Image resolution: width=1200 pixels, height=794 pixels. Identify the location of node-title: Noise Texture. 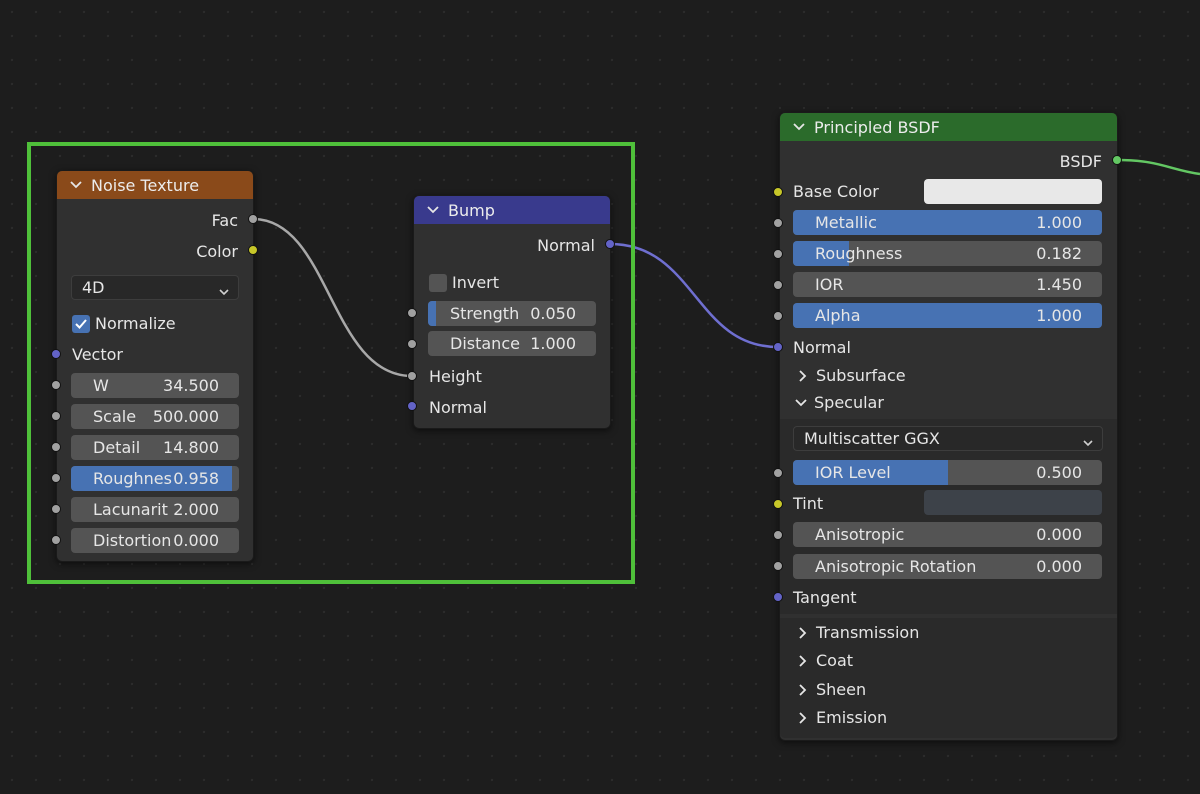
(145, 185).